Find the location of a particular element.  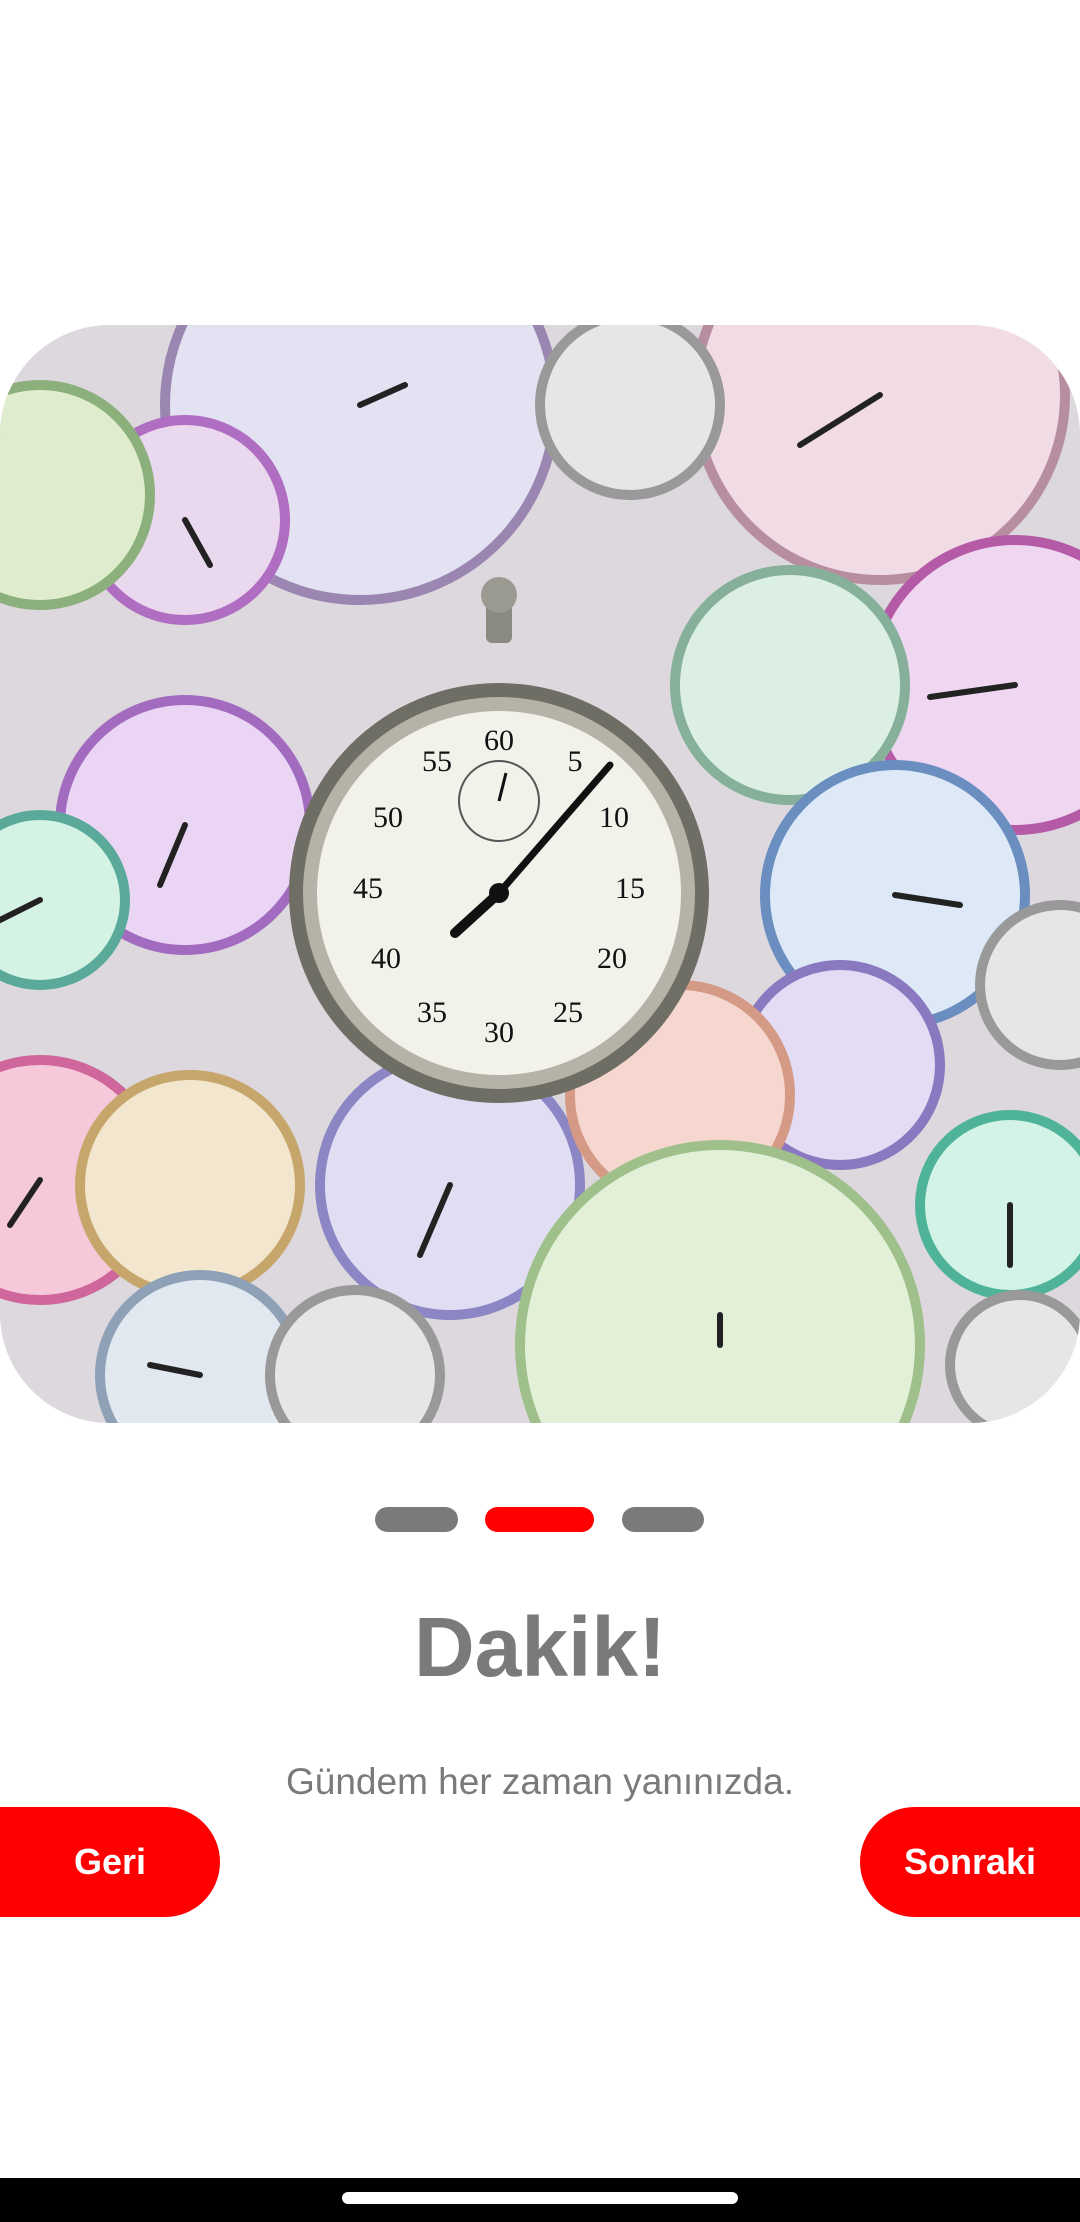

next-button: Sonraki is located at coordinates (970, 1862).